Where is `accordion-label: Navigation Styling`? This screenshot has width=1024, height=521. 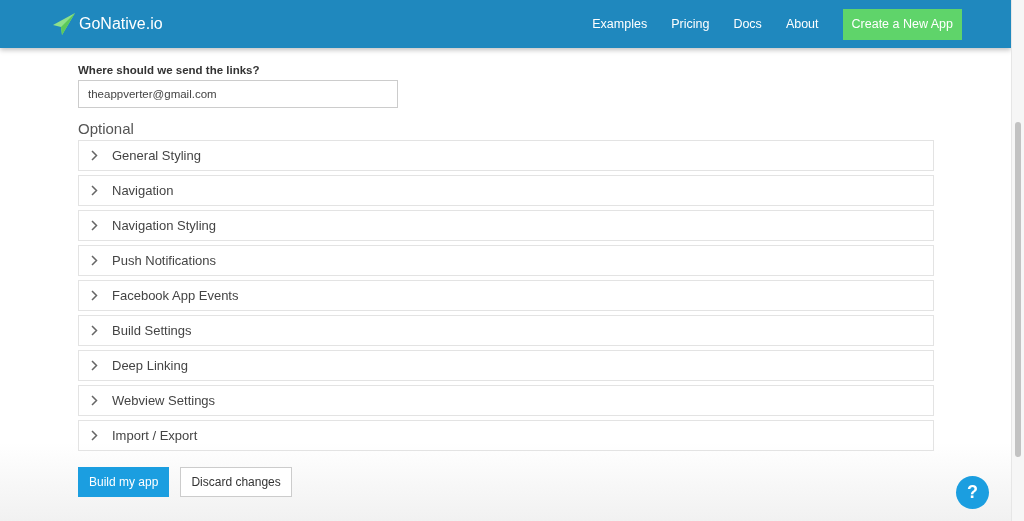 accordion-label: Navigation Styling is located at coordinates (164, 225).